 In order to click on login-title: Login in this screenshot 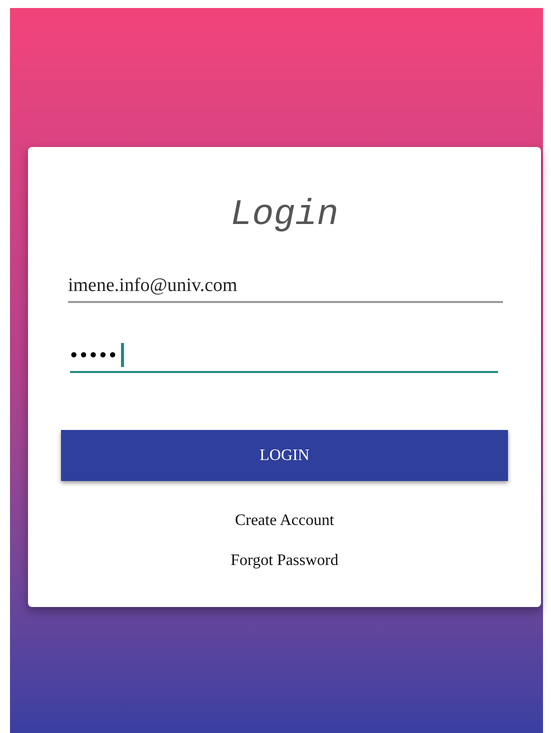, I will do `click(284, 215)`.